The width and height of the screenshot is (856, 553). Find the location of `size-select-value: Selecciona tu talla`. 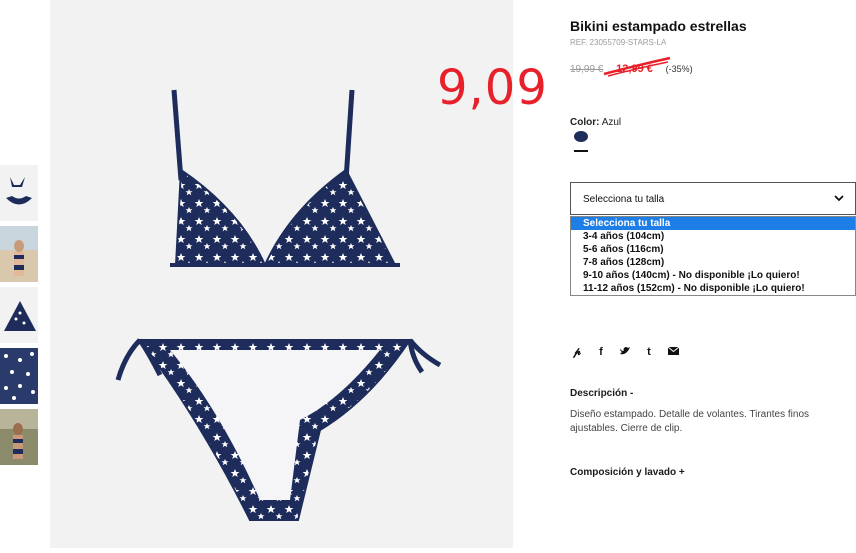

size-select-value: Selecciona tu talla is located at coordinates (624, 199).